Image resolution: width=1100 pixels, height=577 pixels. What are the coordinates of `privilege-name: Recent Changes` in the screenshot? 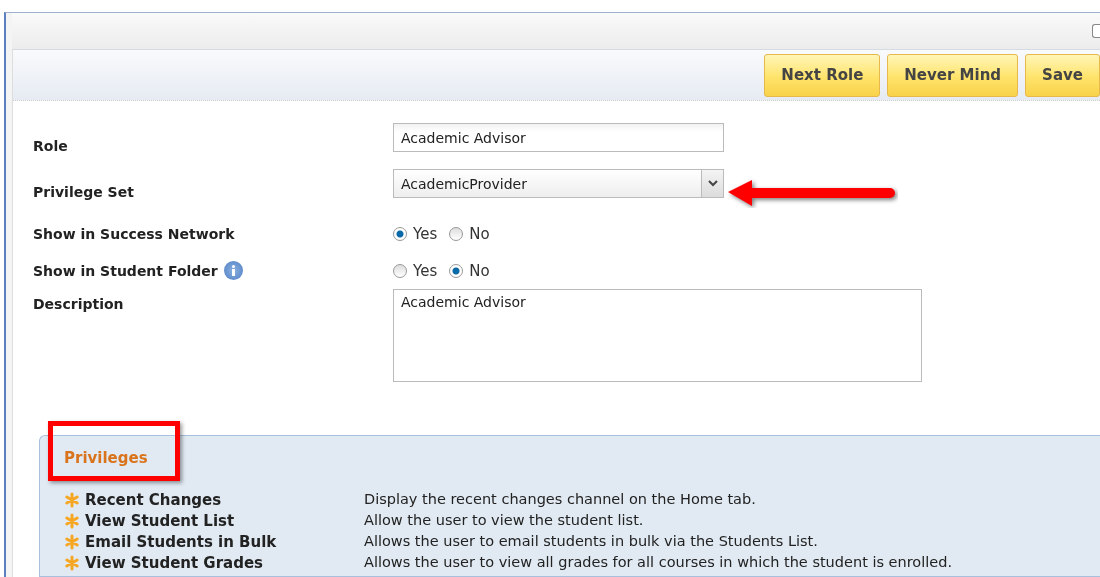 It's located at (214, 499).